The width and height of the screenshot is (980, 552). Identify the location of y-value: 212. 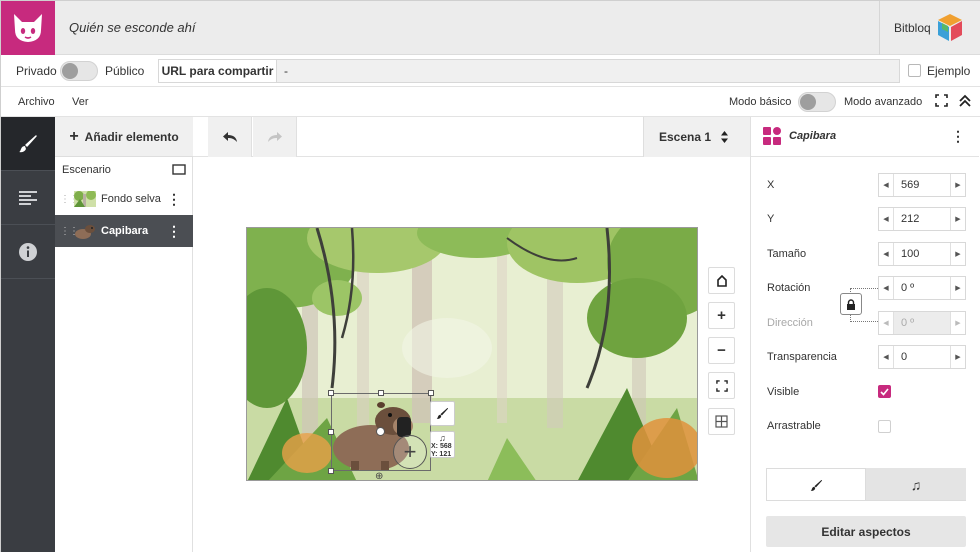
(922, 219).